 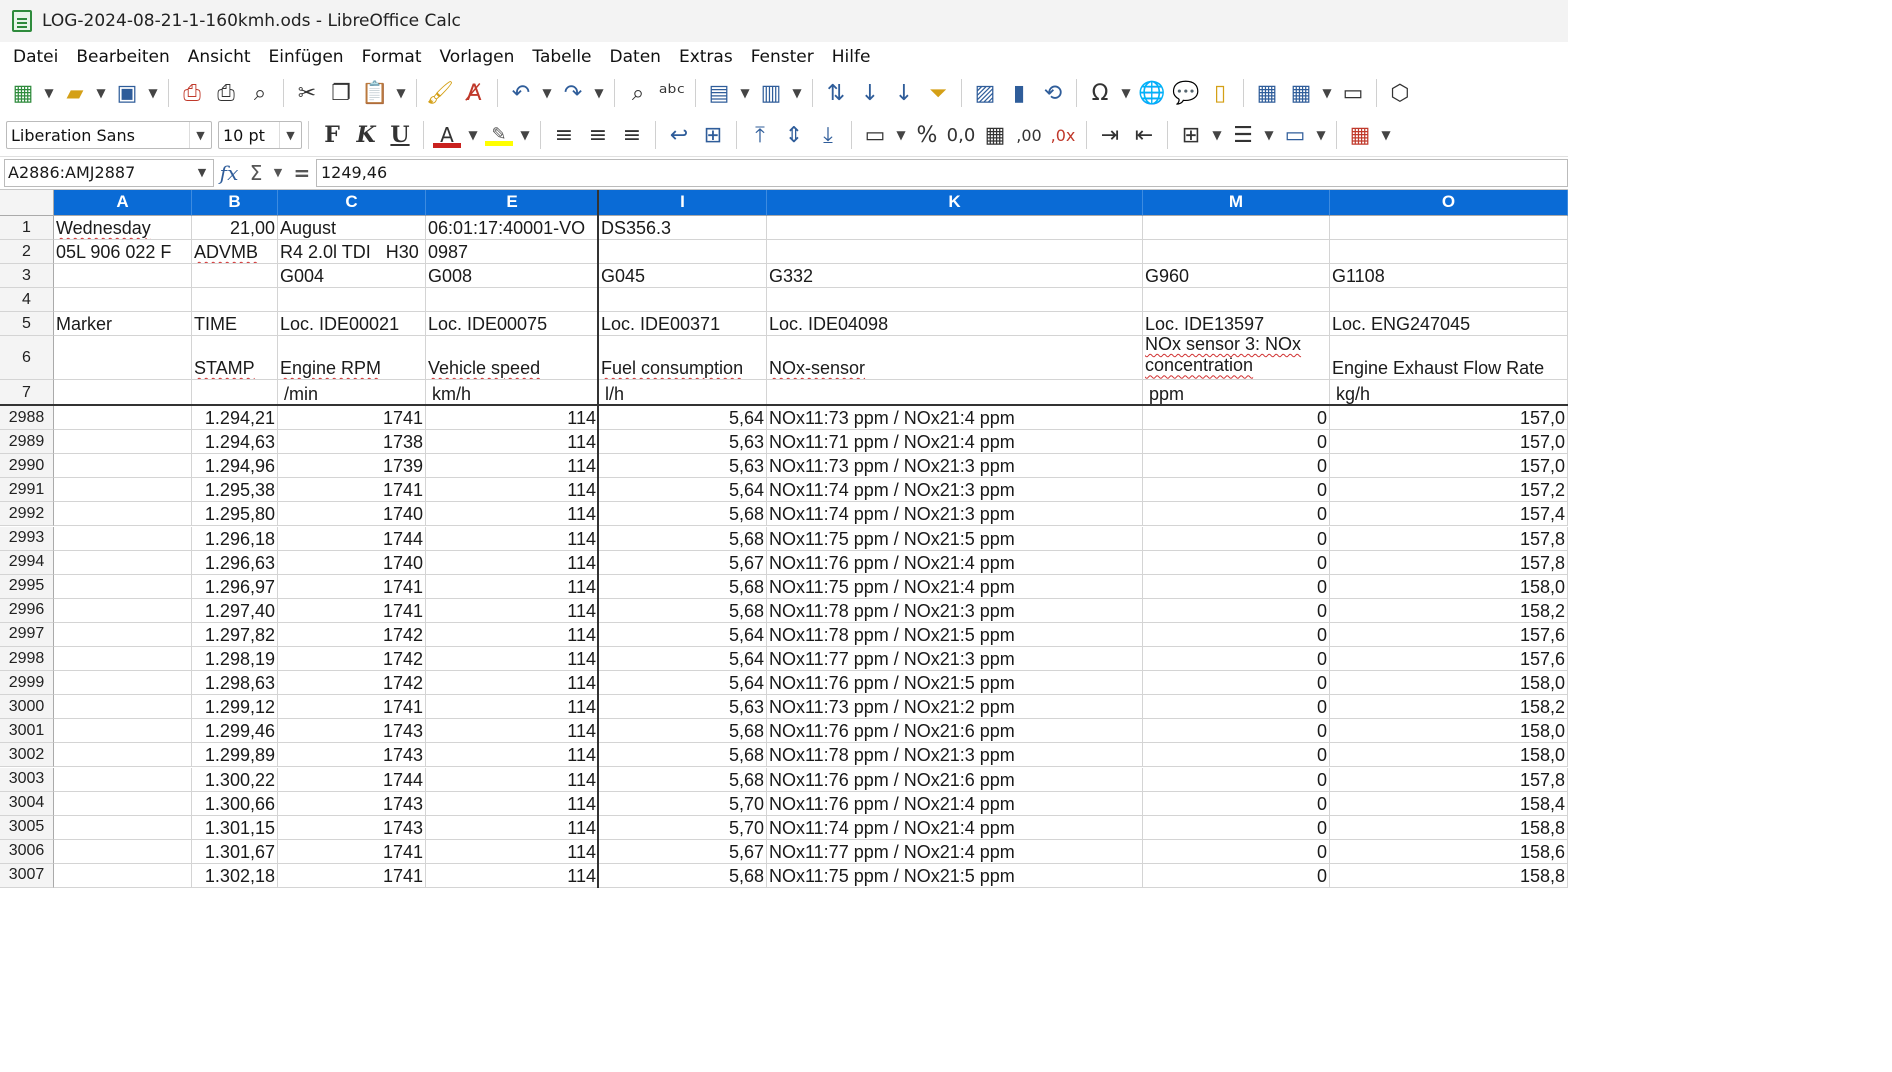 What do you see at coordinates (235, 683) in the screenshot?
I see `cell-b: 1.298,63` at bounding box center [235, 683].